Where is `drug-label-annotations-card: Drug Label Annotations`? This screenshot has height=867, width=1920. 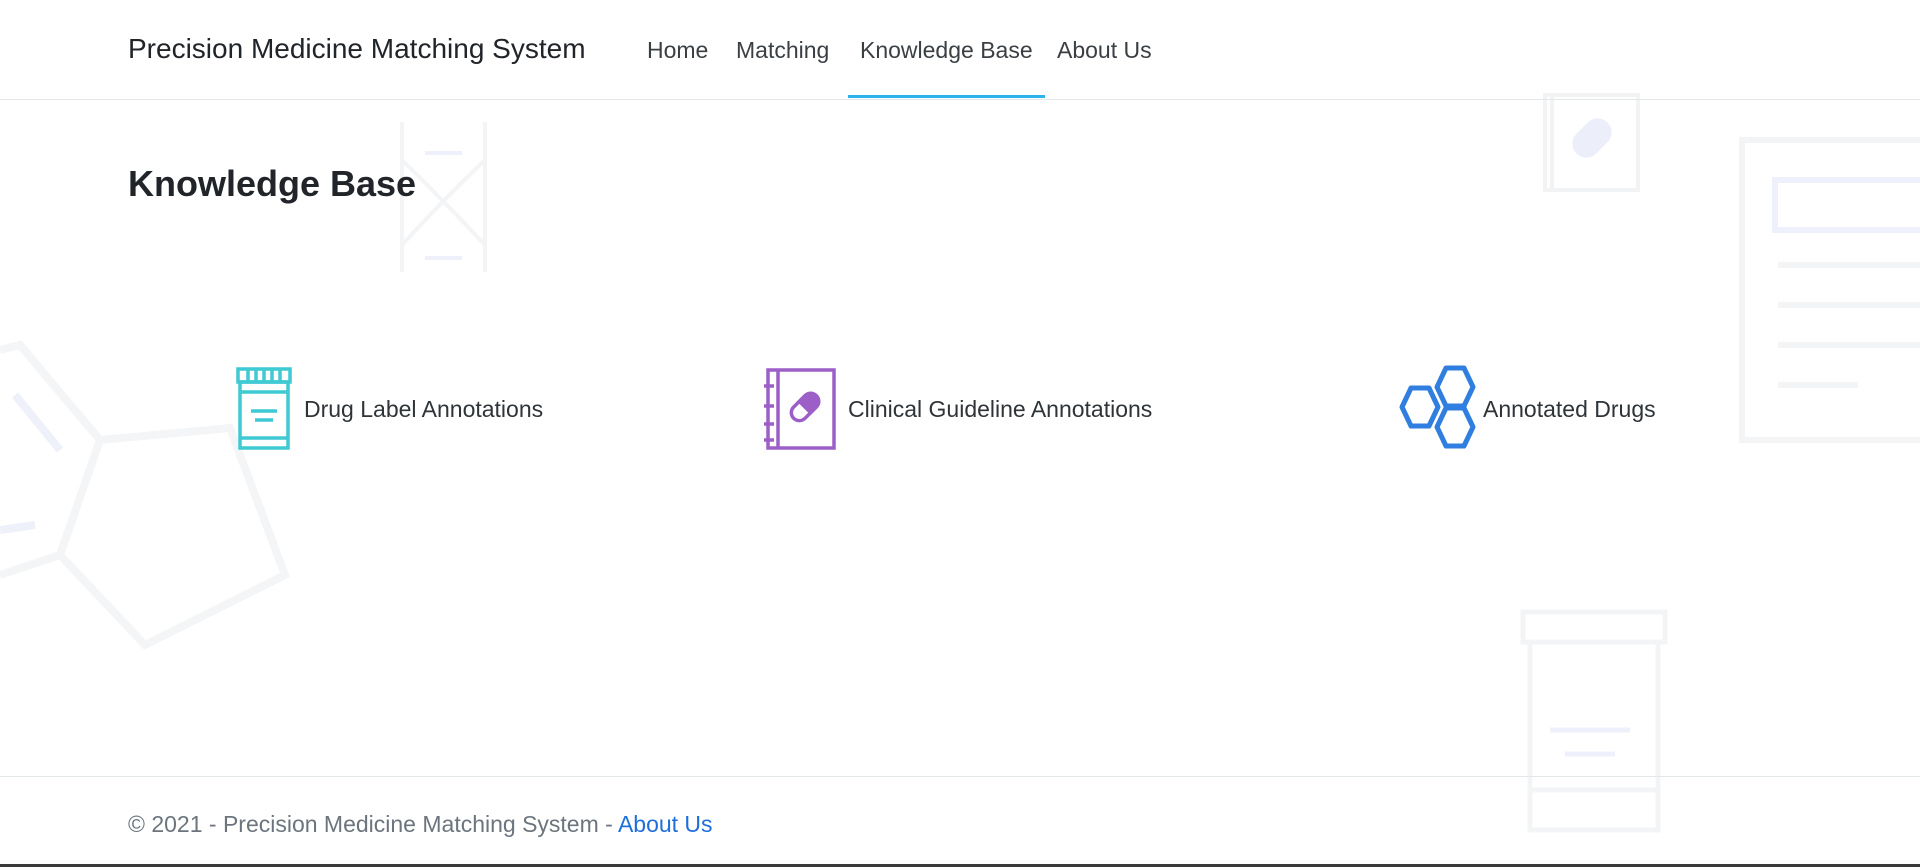 drug-label-annotations-card: Drug Label Annotations is located at coordinates (388, 409).